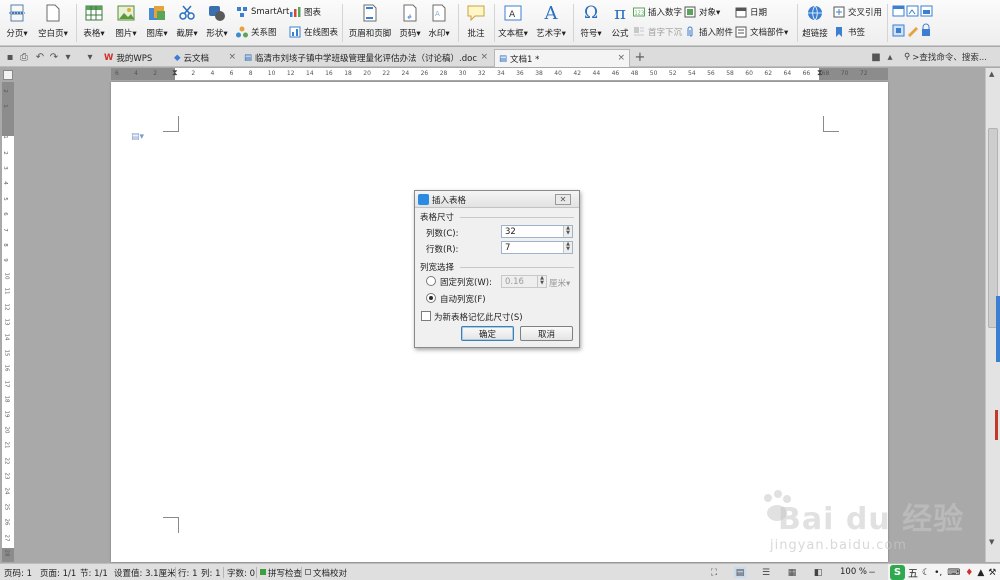 The width and height of the screenshot is (1000, 580). What do you see at coordinates (18, 573) in the screenshot?
I see `status-page-number: 页码: 1` at bounding box center [18, 573].